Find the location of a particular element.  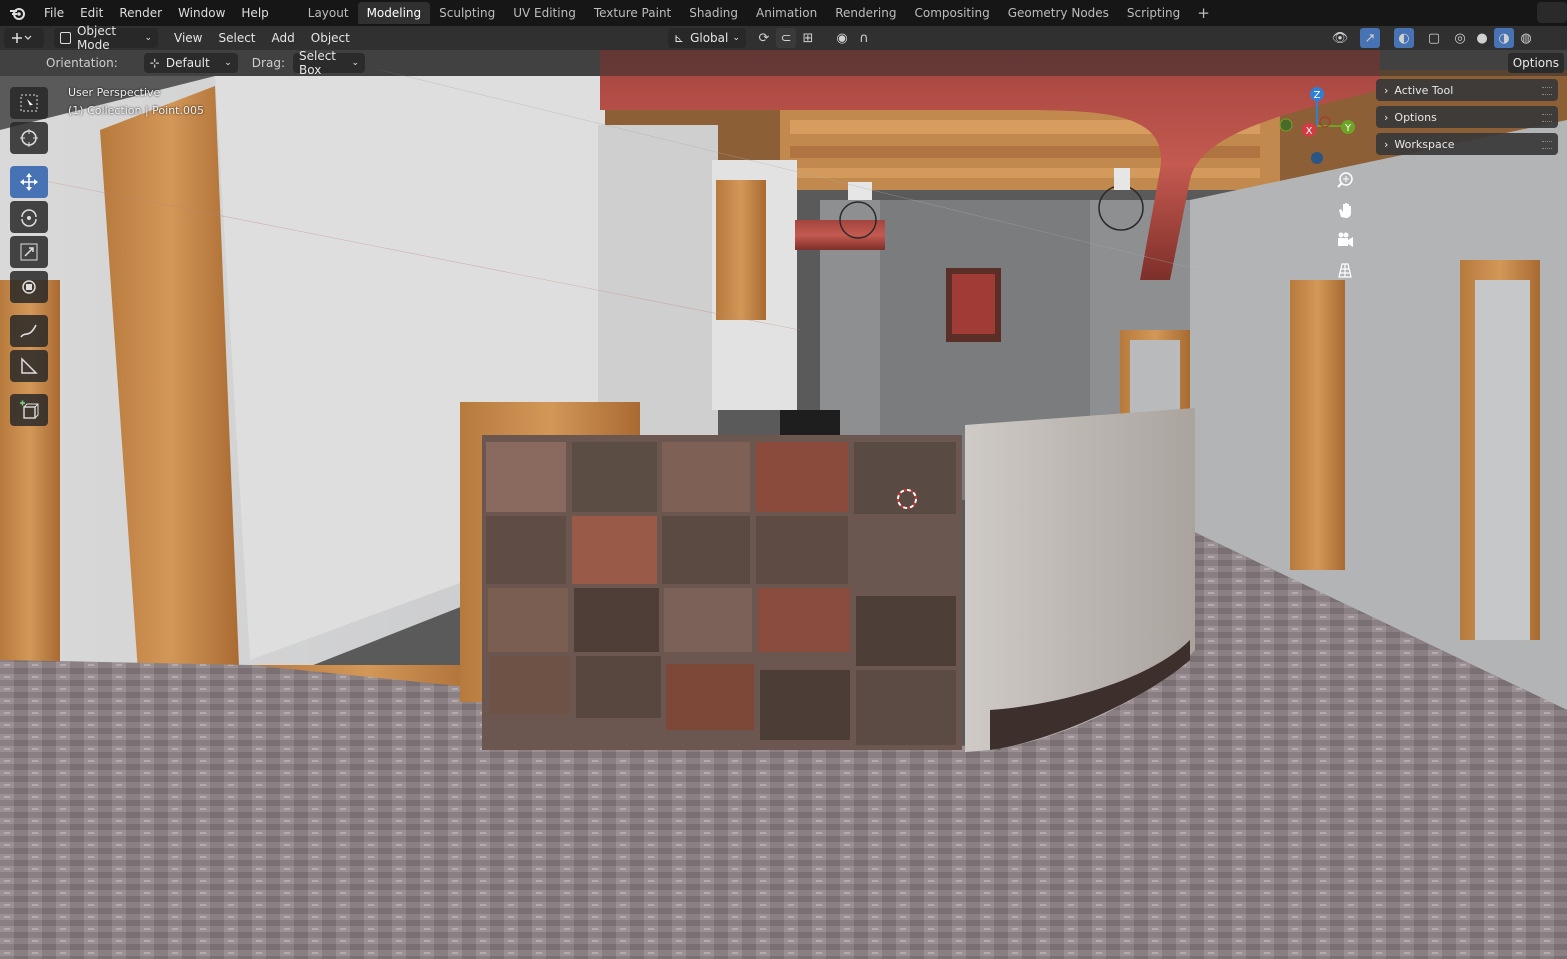

falloff-icon: ∩ is located at coordinates (864, 38).